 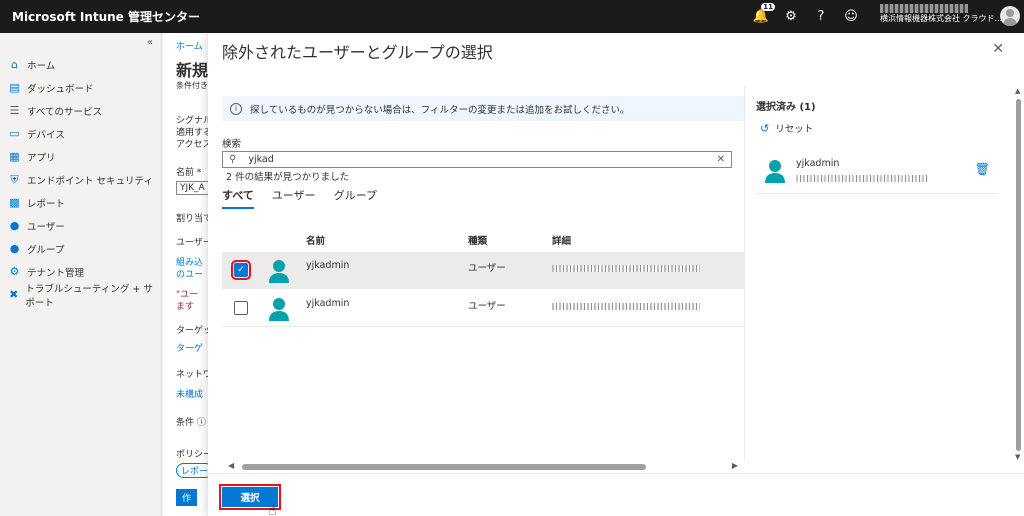 What do you see at coordinates (81, 133) in the screenshot?
I see `sidebar-item-devices: ▭ デバイス` at bounding box center [81, 133].